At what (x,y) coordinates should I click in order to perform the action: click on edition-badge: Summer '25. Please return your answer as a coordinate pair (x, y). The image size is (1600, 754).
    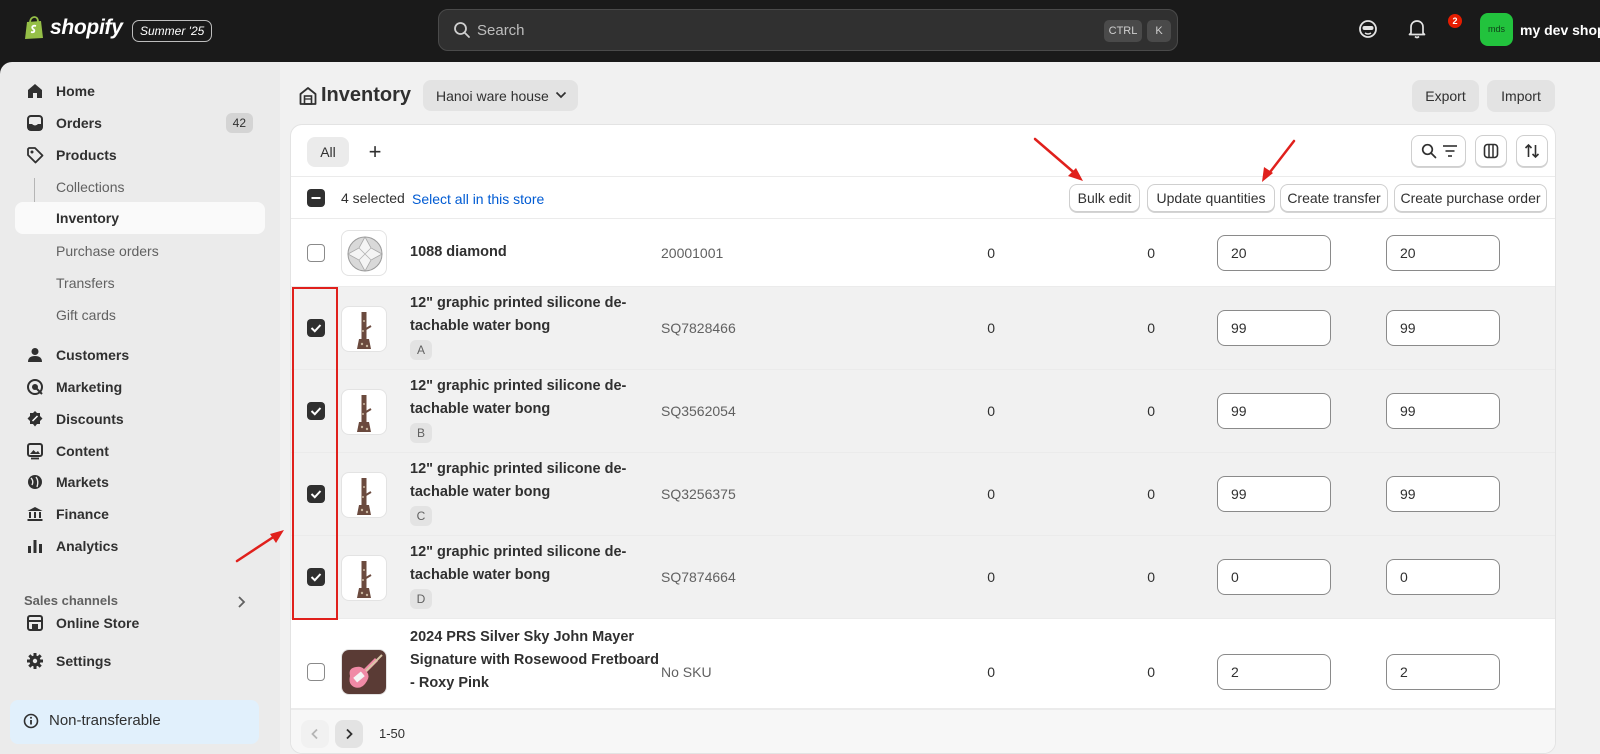
    Looking at the image, I should click on (172, 31).